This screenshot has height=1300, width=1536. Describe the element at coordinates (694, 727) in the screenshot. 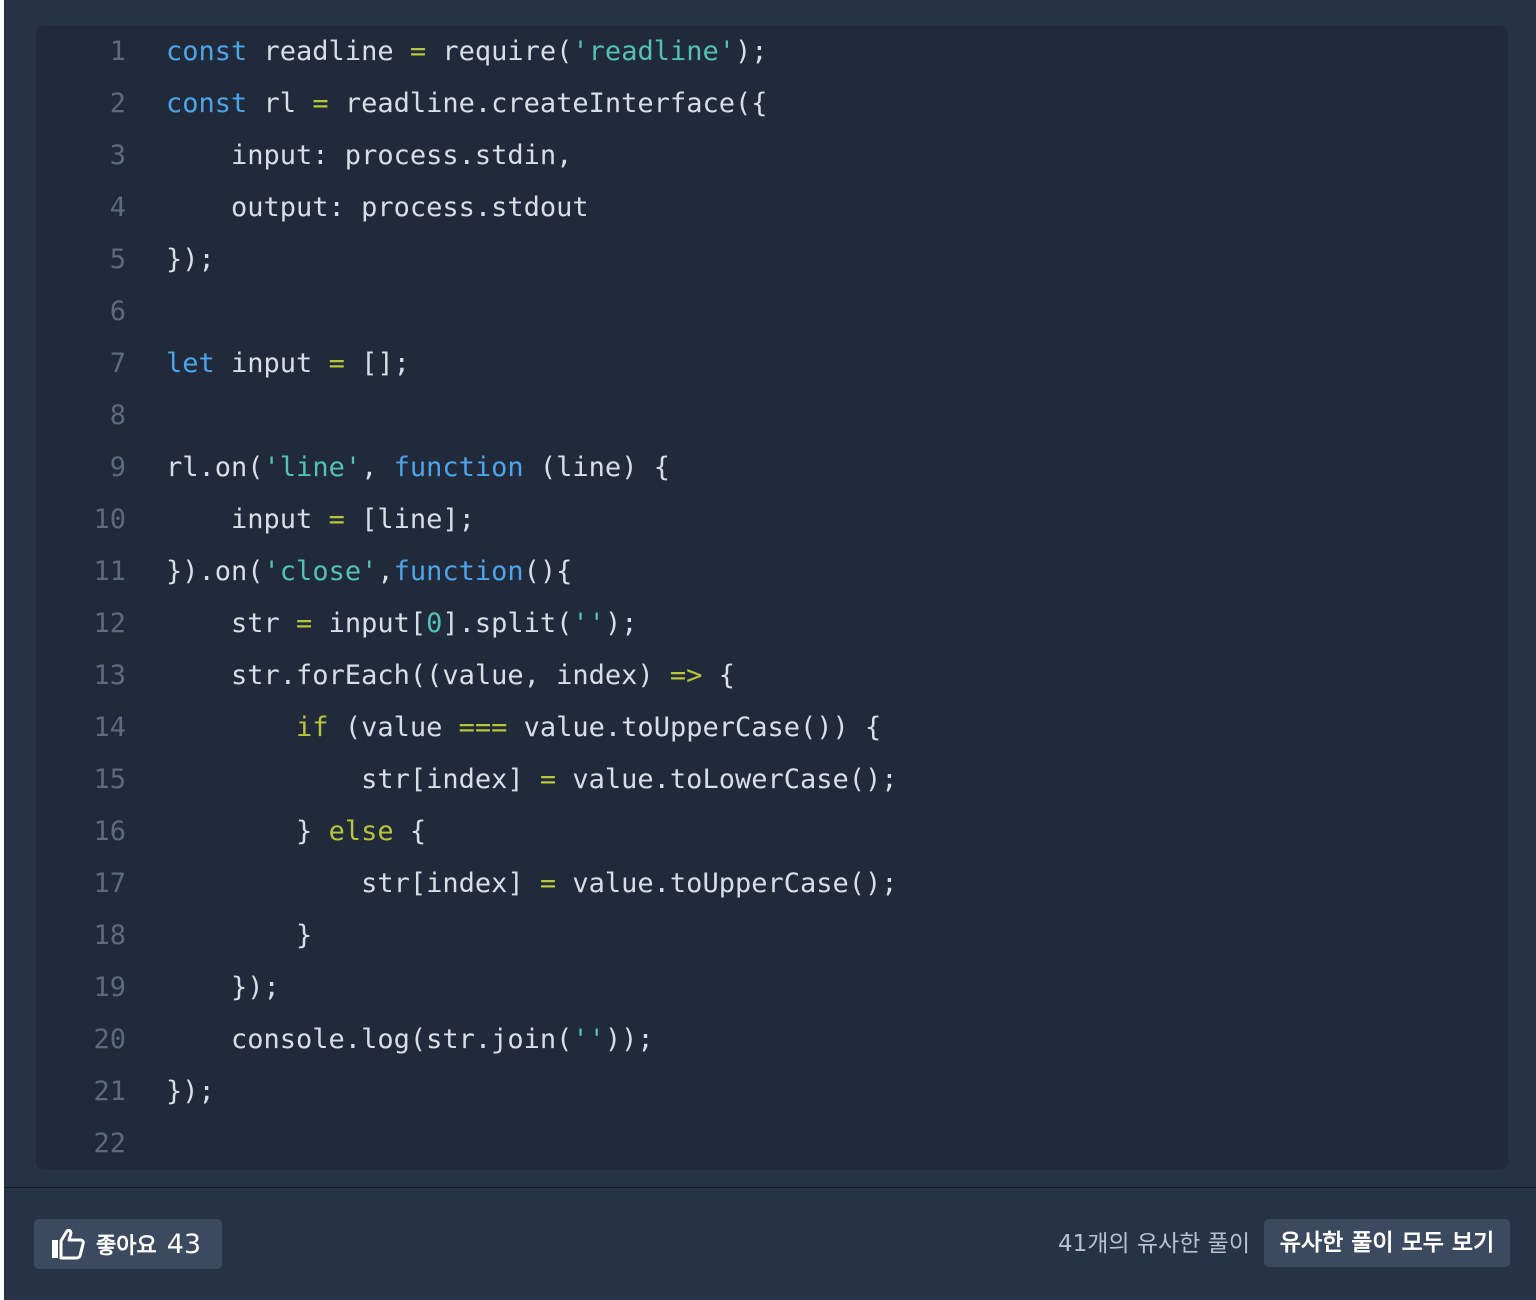

I see `code-token: value.toUpperCase()) {` at that location.